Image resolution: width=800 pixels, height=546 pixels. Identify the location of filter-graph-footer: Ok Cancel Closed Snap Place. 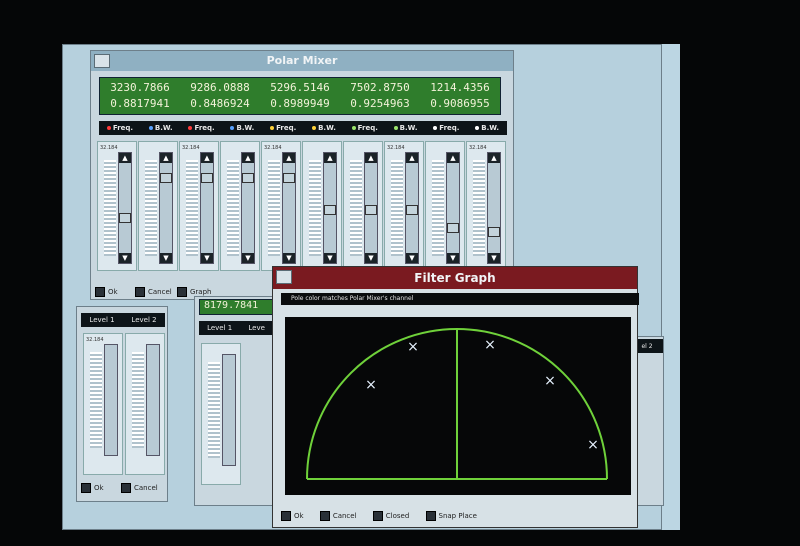
(379, 516).